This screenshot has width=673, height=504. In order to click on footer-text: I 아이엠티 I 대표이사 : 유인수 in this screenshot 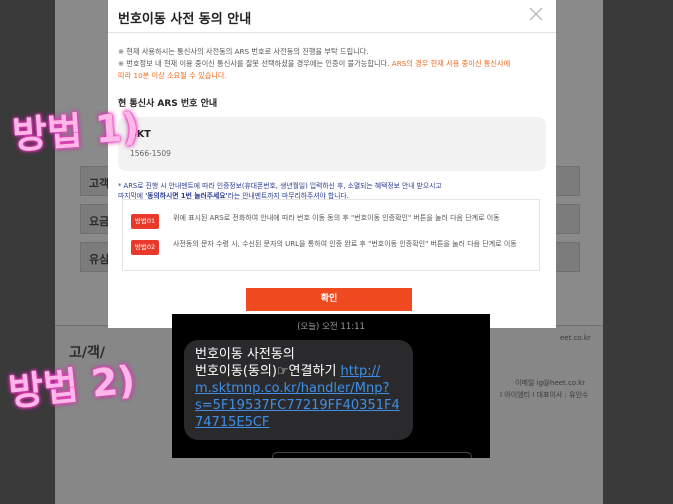, I will do `click(544, 395)`.